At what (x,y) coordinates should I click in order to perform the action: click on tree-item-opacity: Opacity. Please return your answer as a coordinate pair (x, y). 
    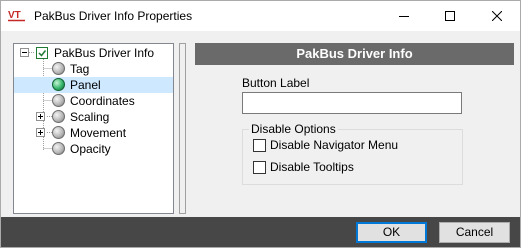
    Looking at the image, I should click on (93, 149).